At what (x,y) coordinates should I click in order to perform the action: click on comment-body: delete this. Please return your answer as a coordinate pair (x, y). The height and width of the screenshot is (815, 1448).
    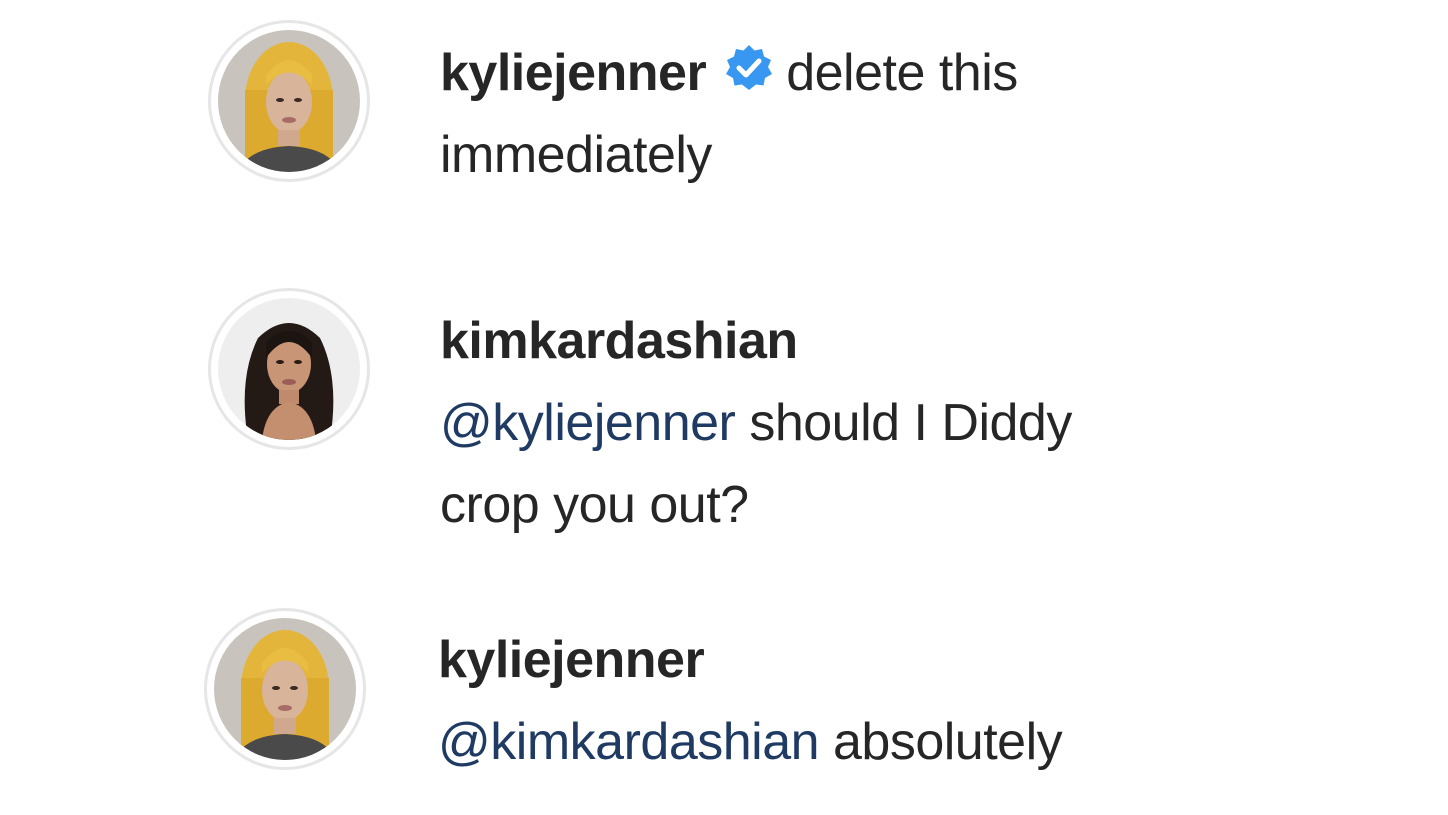
    Looking at the image, I should click on (902, 73).